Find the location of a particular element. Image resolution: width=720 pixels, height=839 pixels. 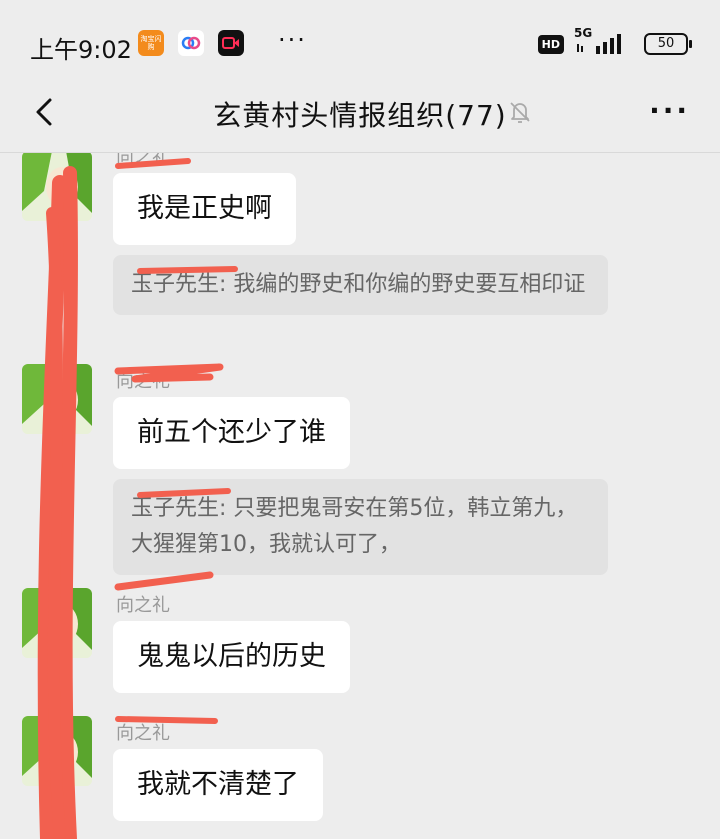

video-app-icon is located at coordinates (231, 43).